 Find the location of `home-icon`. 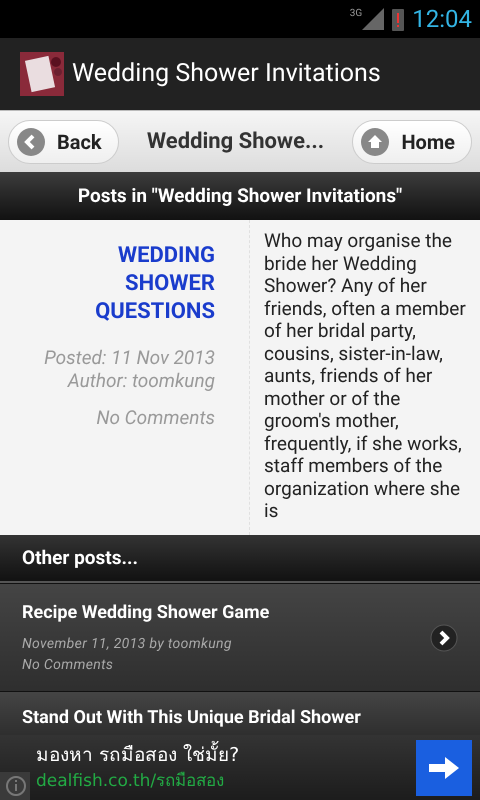

home-icon is located at coordinates (375, 142).